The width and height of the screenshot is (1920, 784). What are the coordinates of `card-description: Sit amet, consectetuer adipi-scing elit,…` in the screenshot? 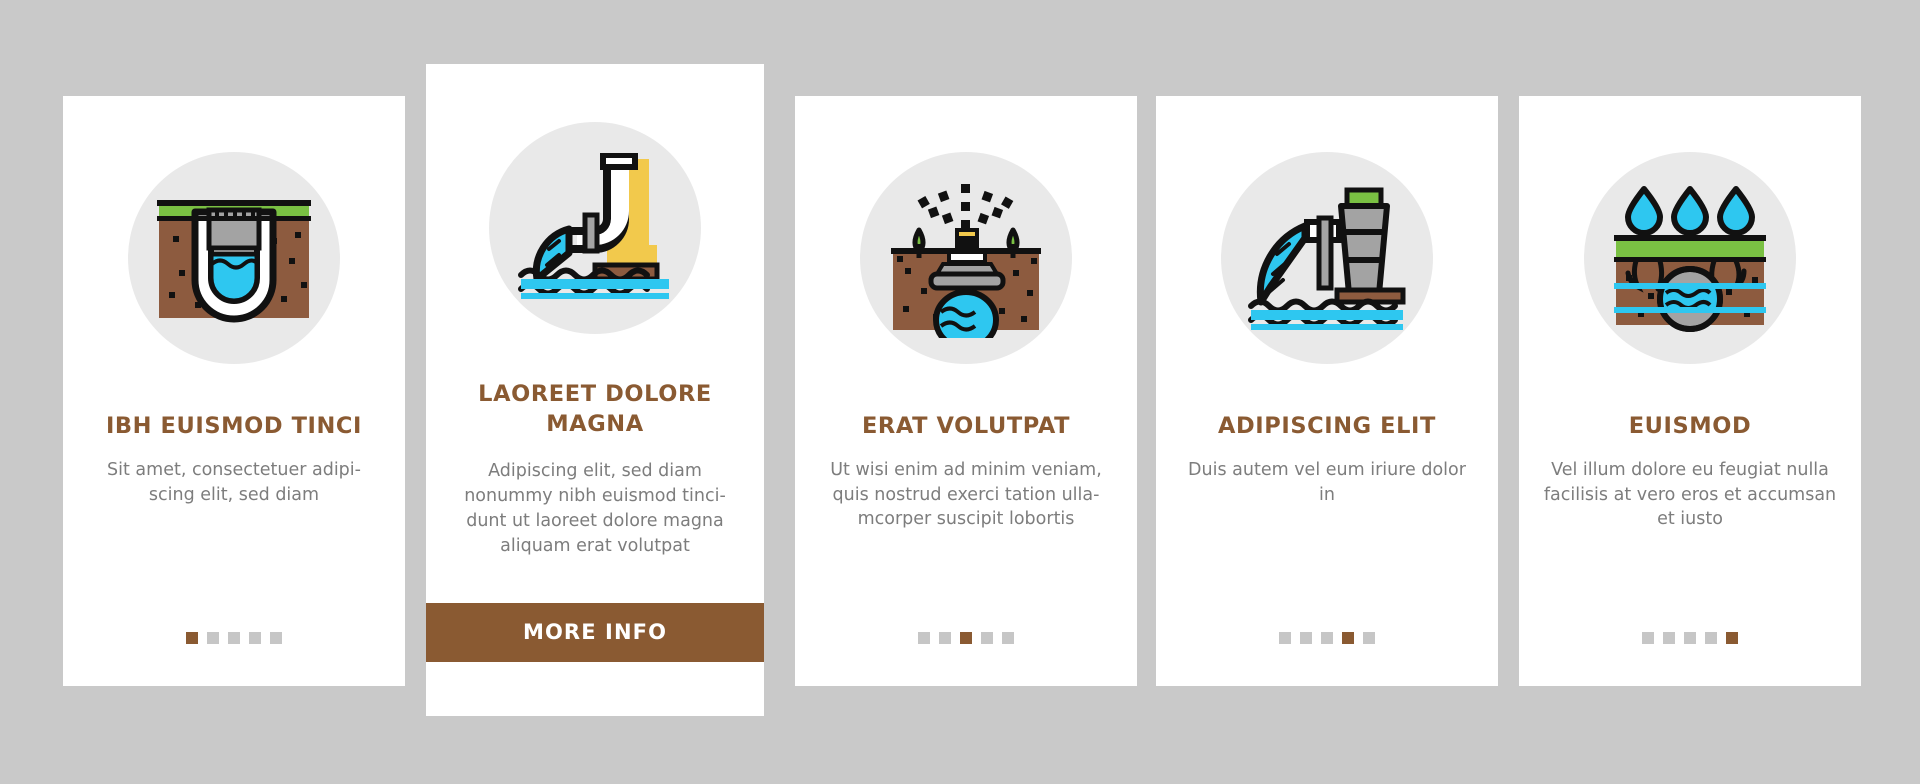 It's located at (234, 482).